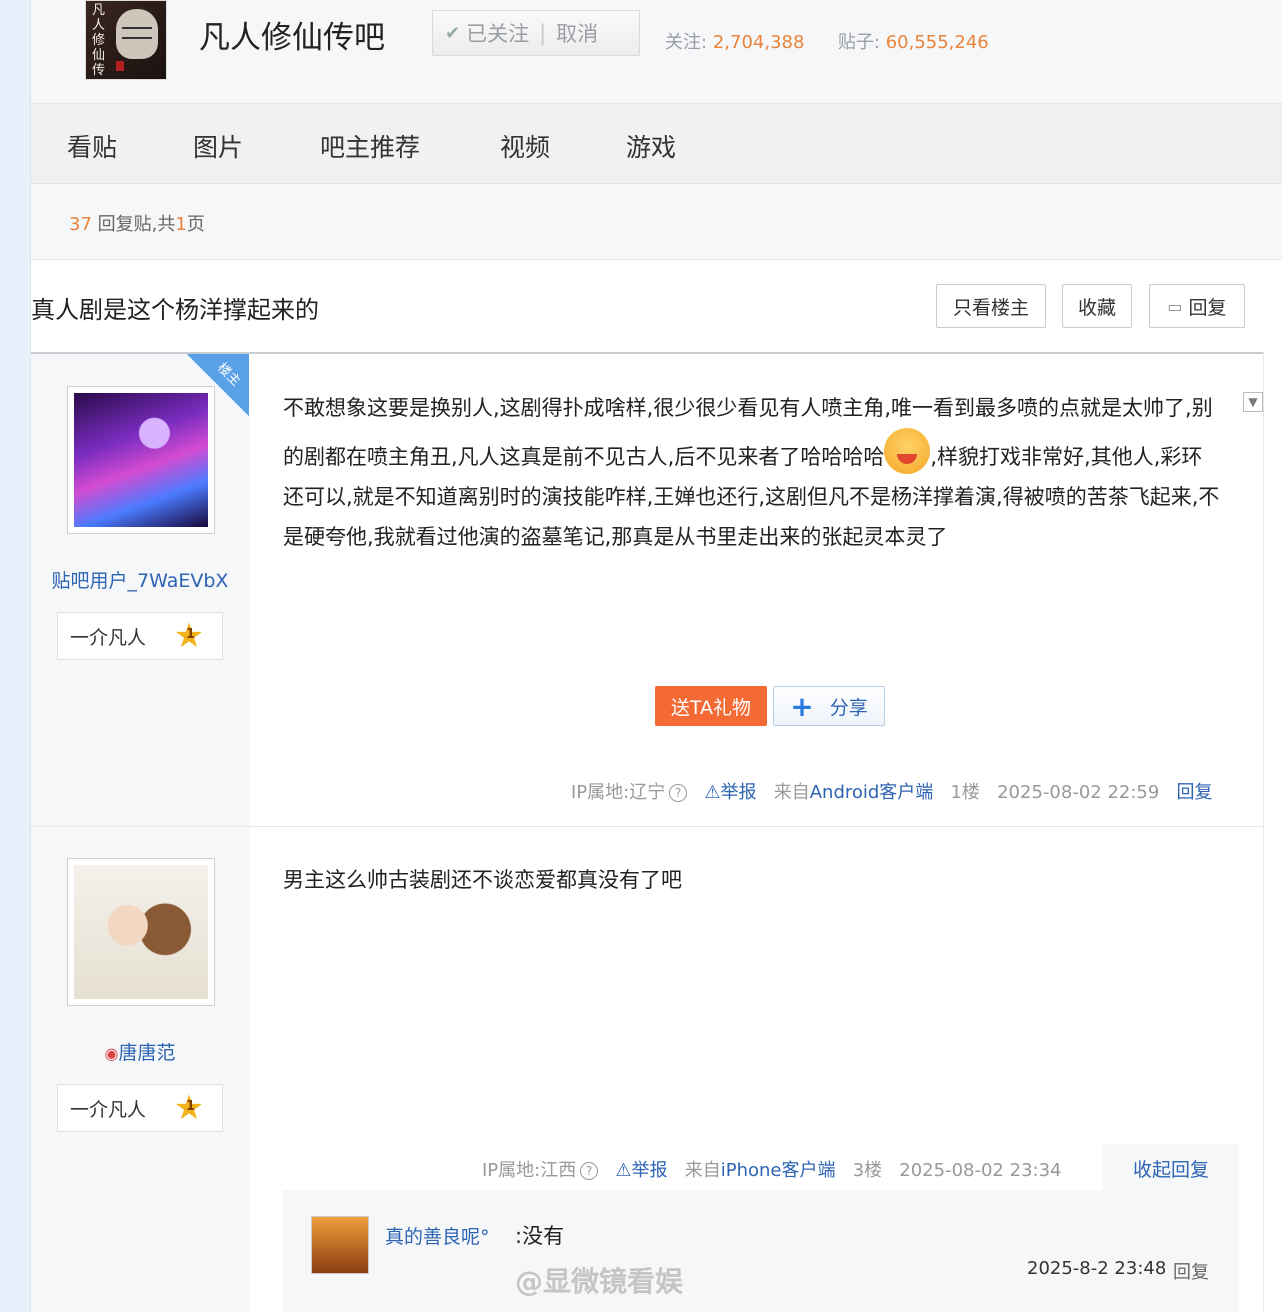 The height and width of the screenshot is (1312, 1282). What do you see at coordinates (99, 40) in the screenshot?
I see `logo-text: 凡人修仙传` at bounding box center [99, 40].